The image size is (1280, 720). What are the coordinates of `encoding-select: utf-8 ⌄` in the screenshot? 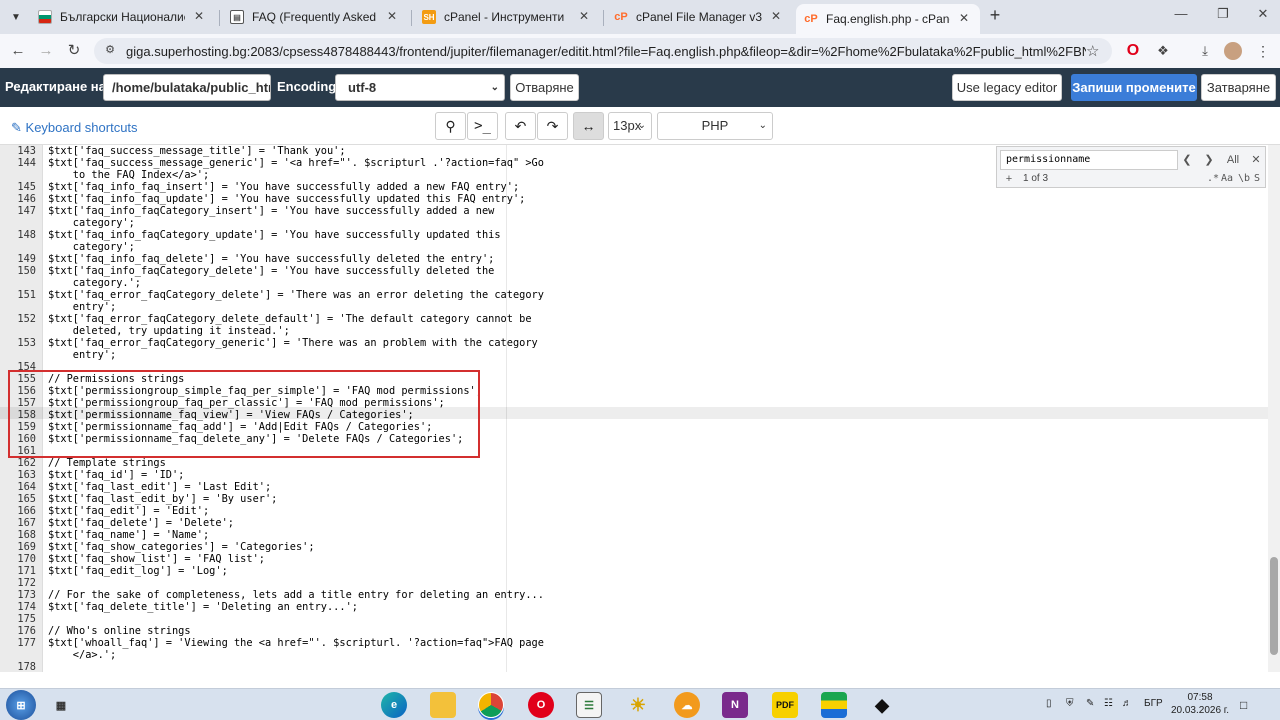 It's located at (420, 87).